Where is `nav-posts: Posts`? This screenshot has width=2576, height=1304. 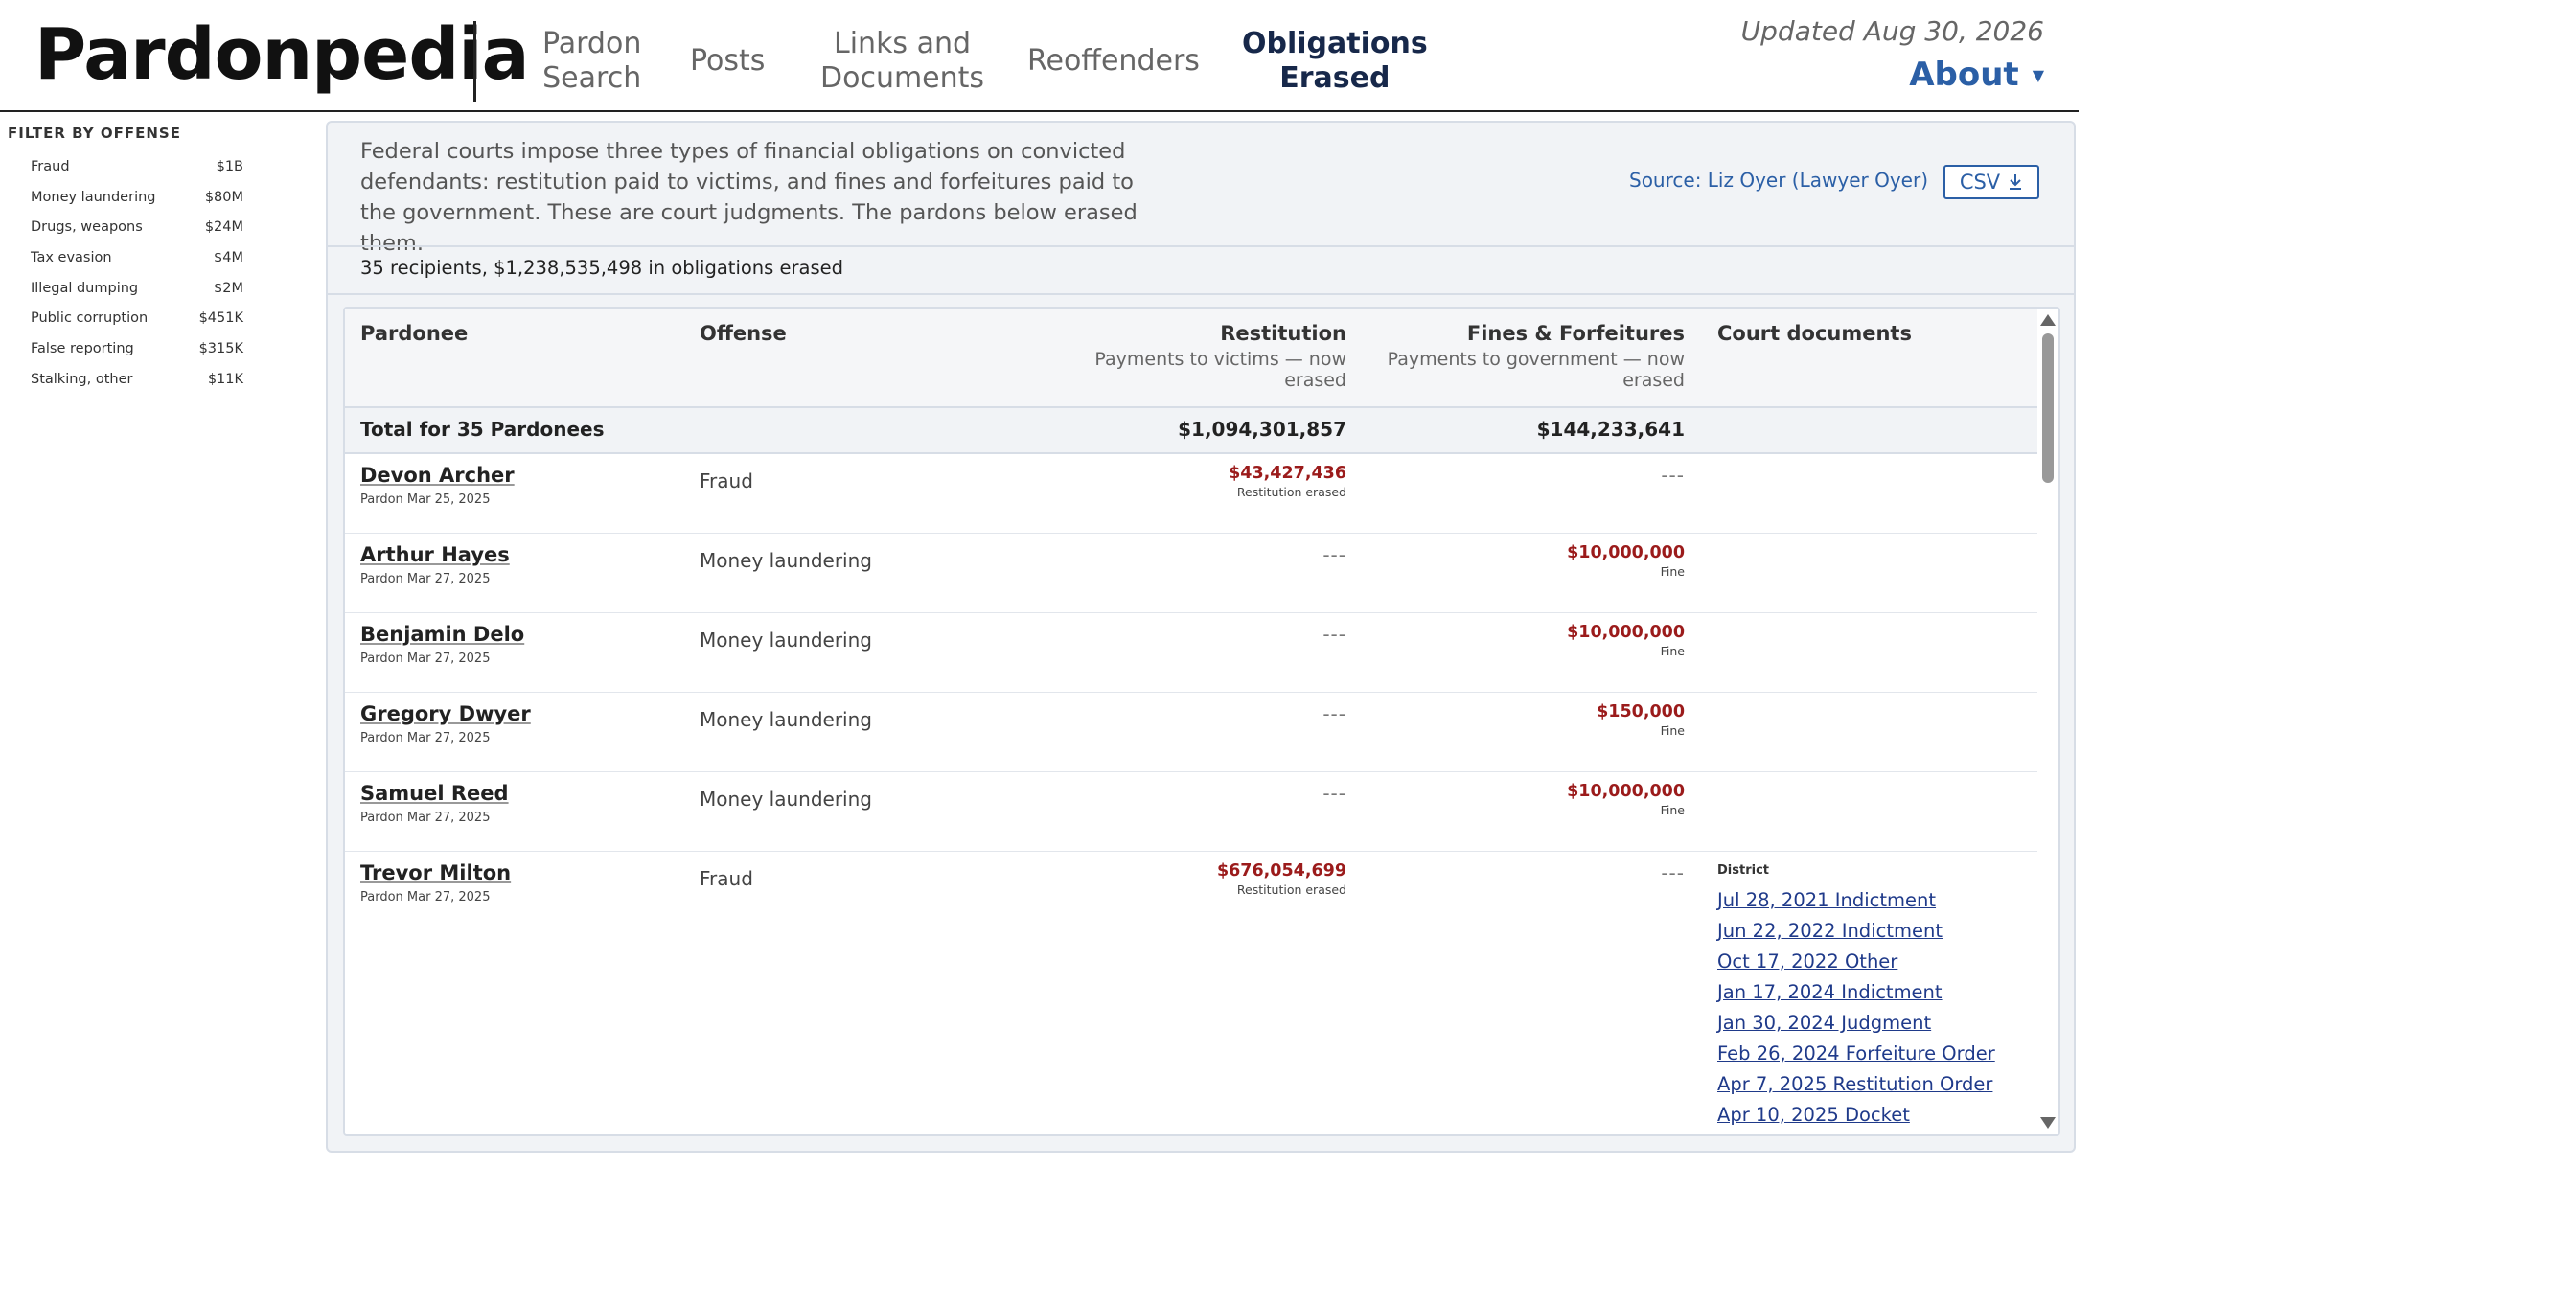 nav-posts: Posts is located at coordinates (727, 61).